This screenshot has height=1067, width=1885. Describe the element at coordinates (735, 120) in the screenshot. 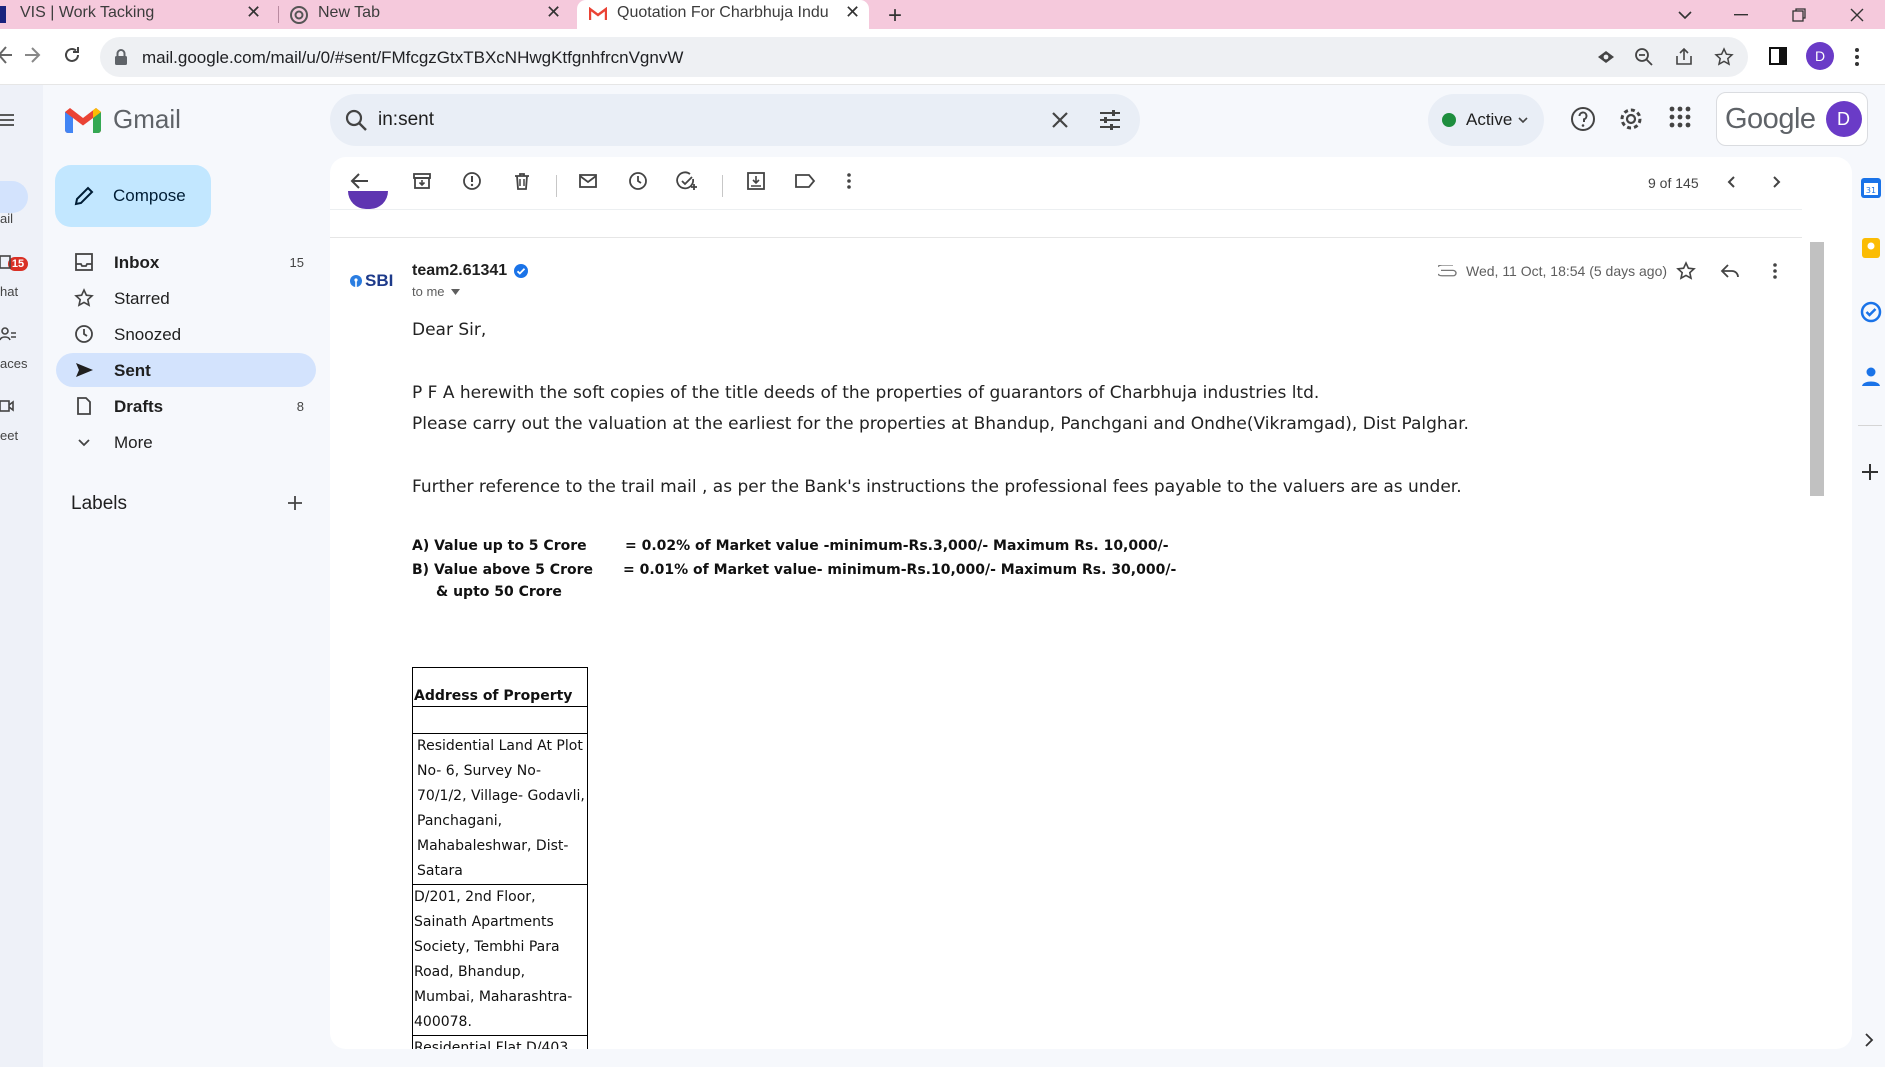

I see `mail-search-bar: in:sent` at that location.